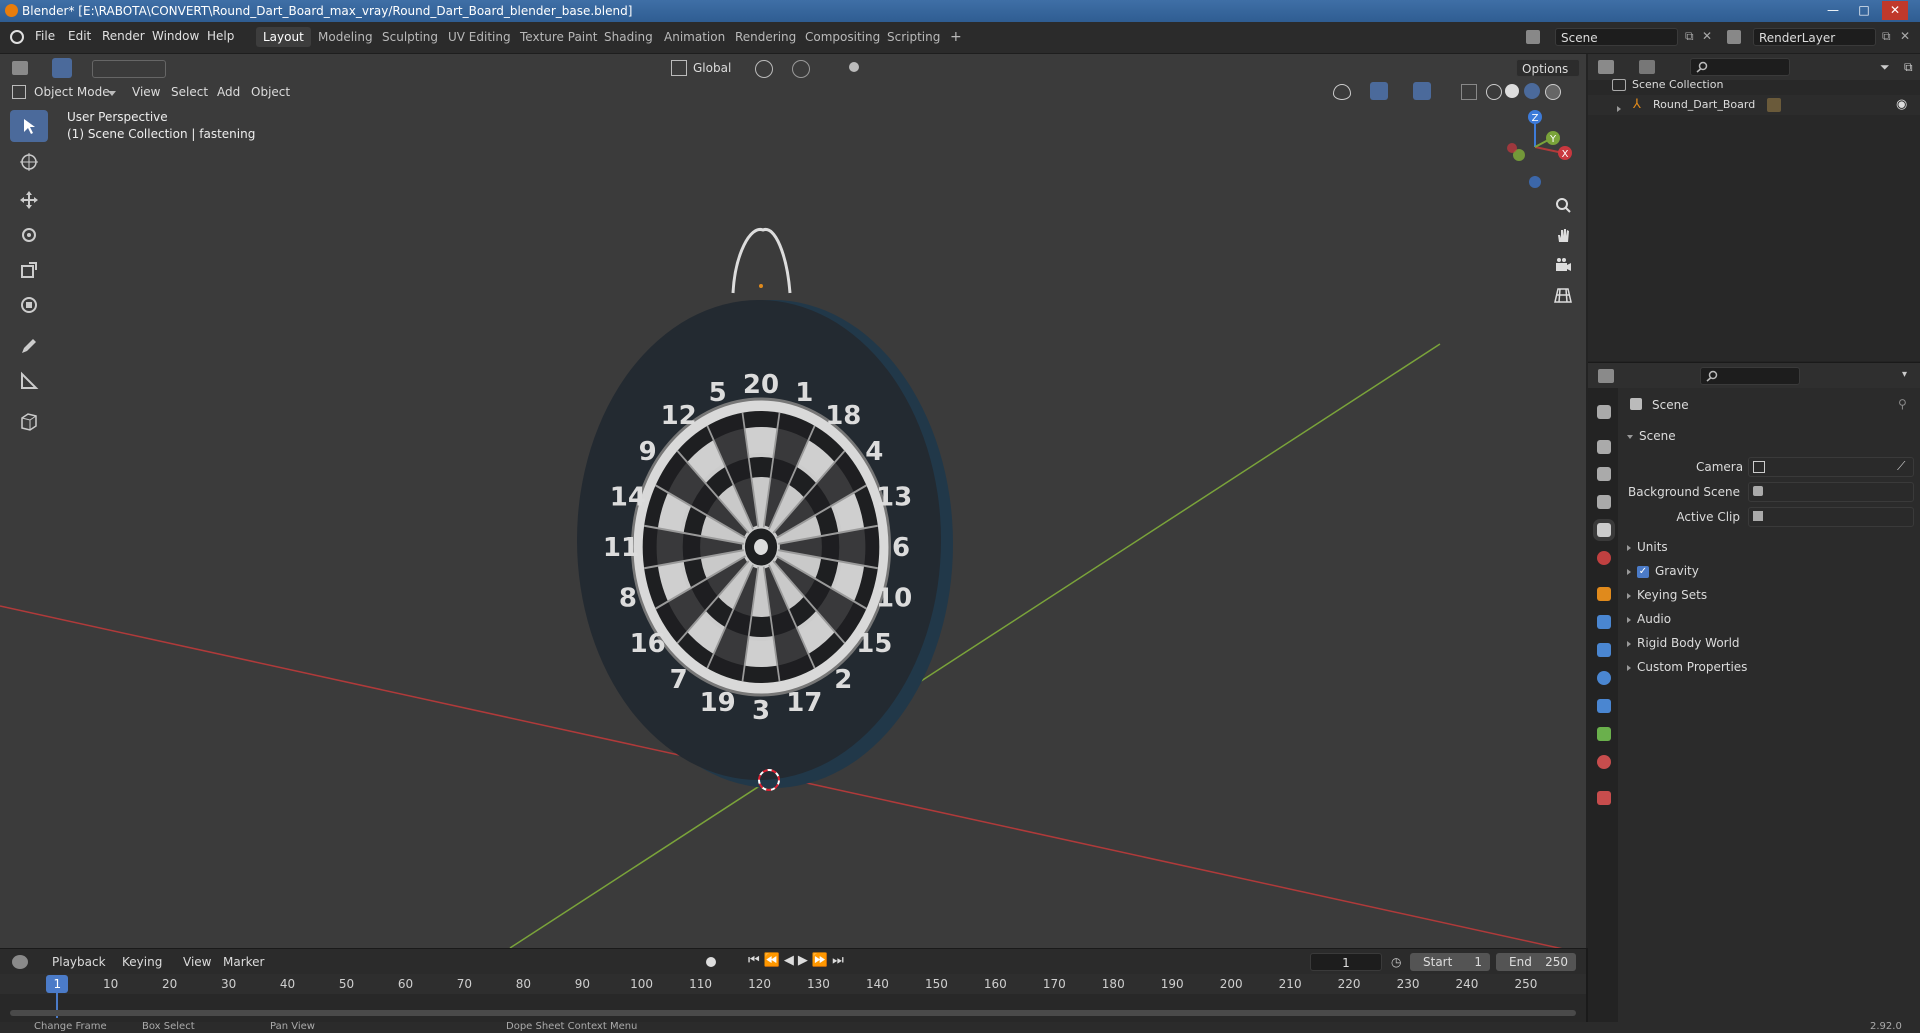  I want to click on display-mode-icon, so click(1647, 67).